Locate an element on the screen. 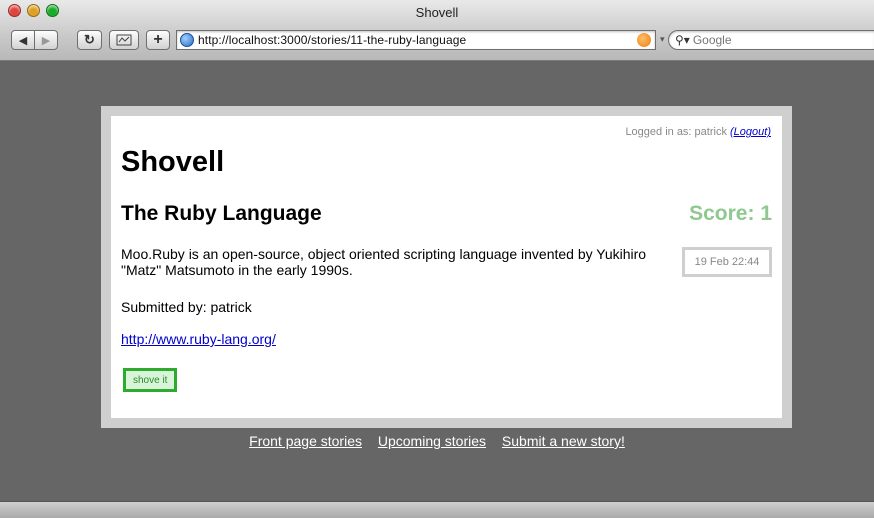 The height and width of the screenshot is (518, 874). story-title: The Ruby Language is located at coordinates (221, 213).